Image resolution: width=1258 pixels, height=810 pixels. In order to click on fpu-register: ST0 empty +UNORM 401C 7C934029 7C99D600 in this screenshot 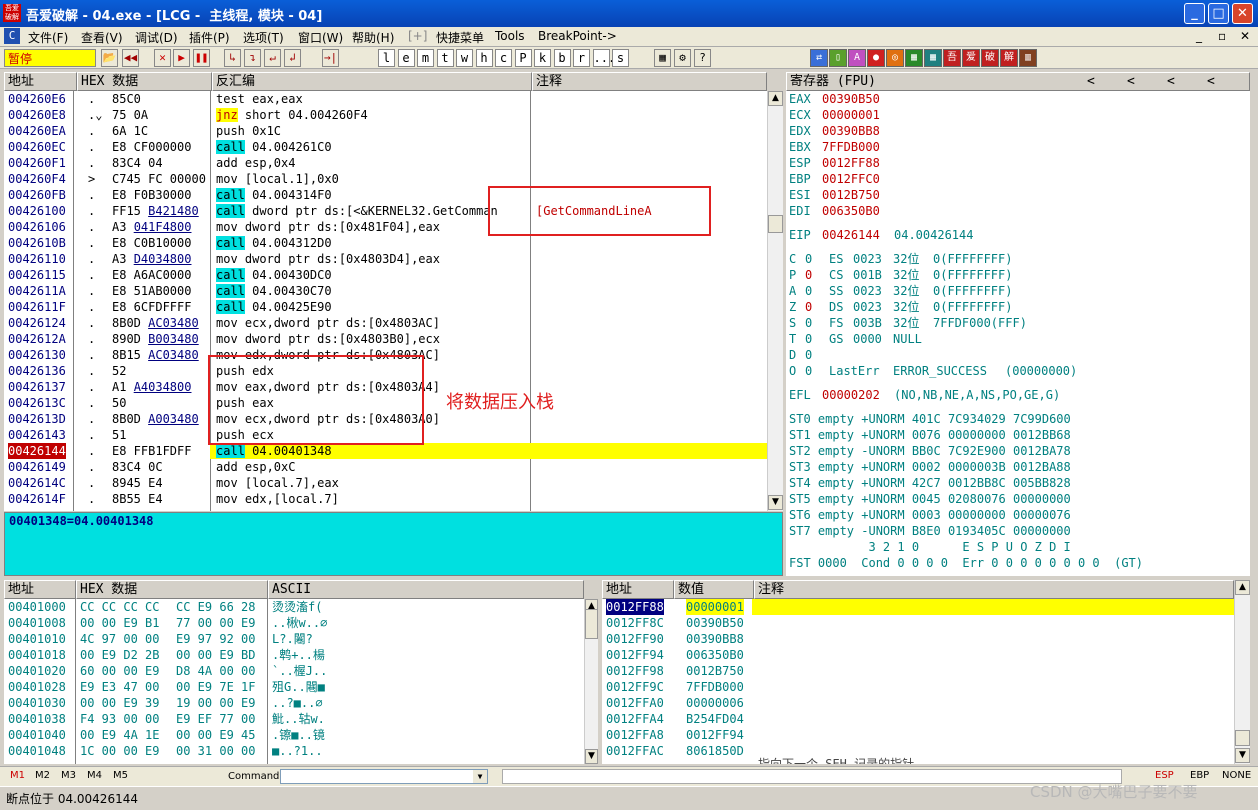, I will do `click(930, 419)`.